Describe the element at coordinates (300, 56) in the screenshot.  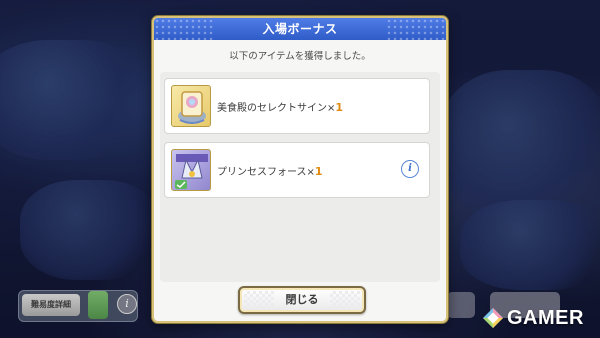
I see `dialog-subtitle: 以下のアイテムを獲得しました。` at that location.